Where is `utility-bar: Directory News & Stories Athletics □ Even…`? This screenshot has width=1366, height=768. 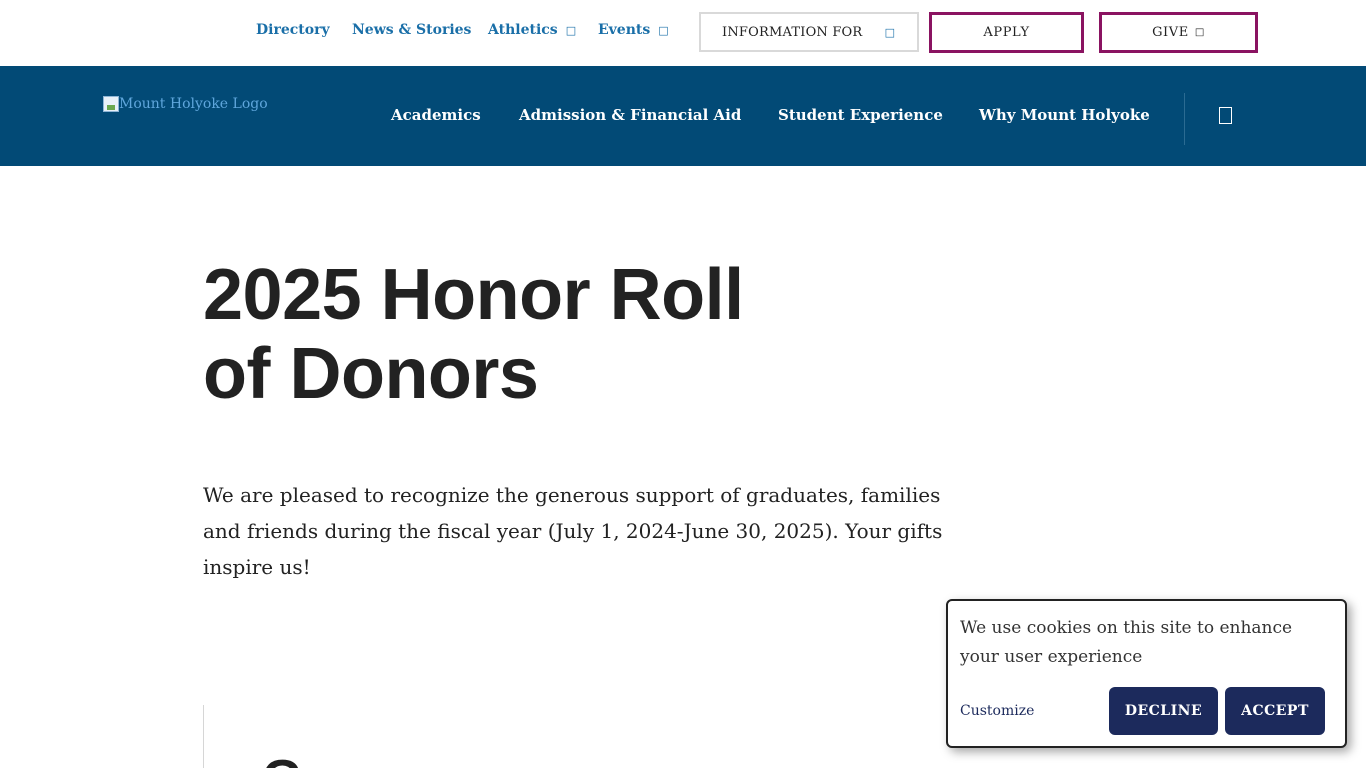
utility-bar: Directory News & Stories Athletics □ Even… is located at coordinates (683, 33).